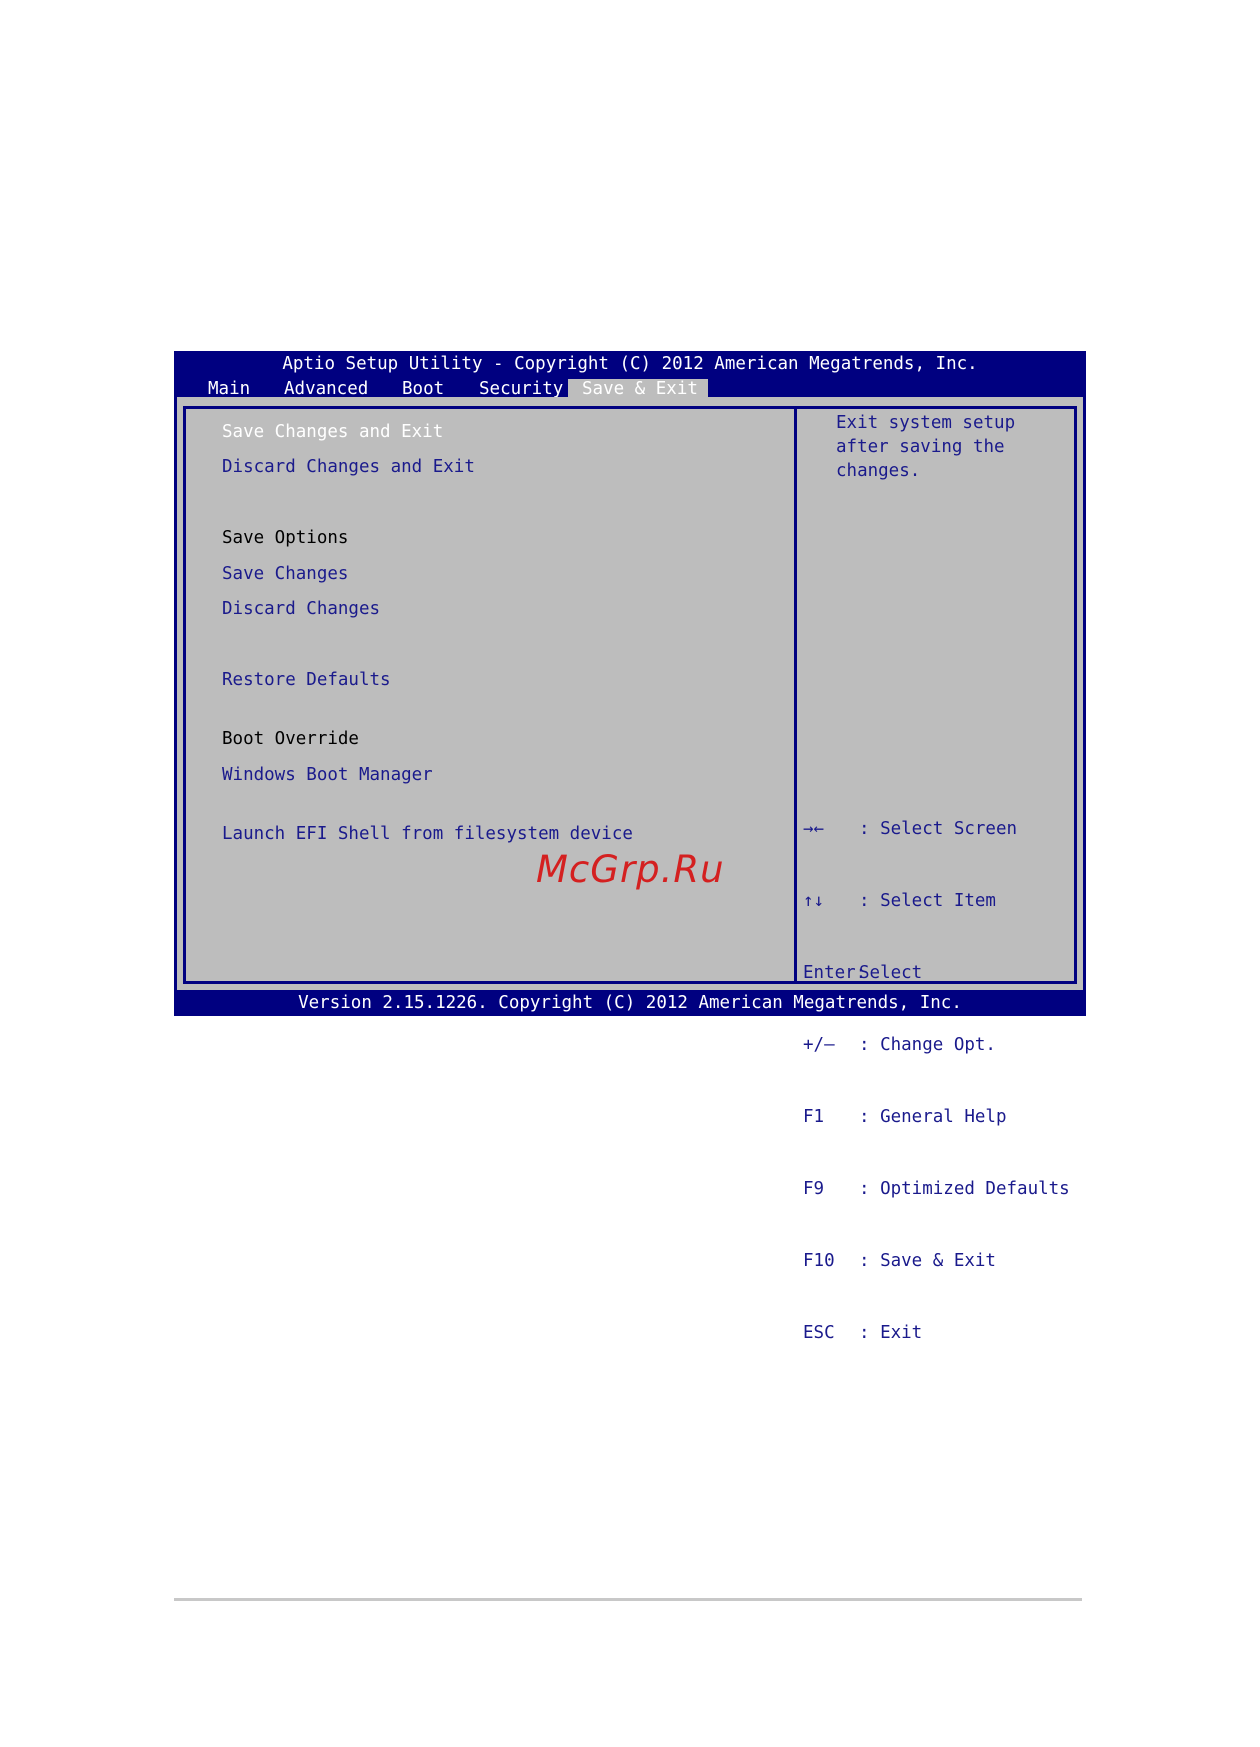 This screenshot has width=1260, height=1747. I want to click on page-divider, so click(628, 1599).